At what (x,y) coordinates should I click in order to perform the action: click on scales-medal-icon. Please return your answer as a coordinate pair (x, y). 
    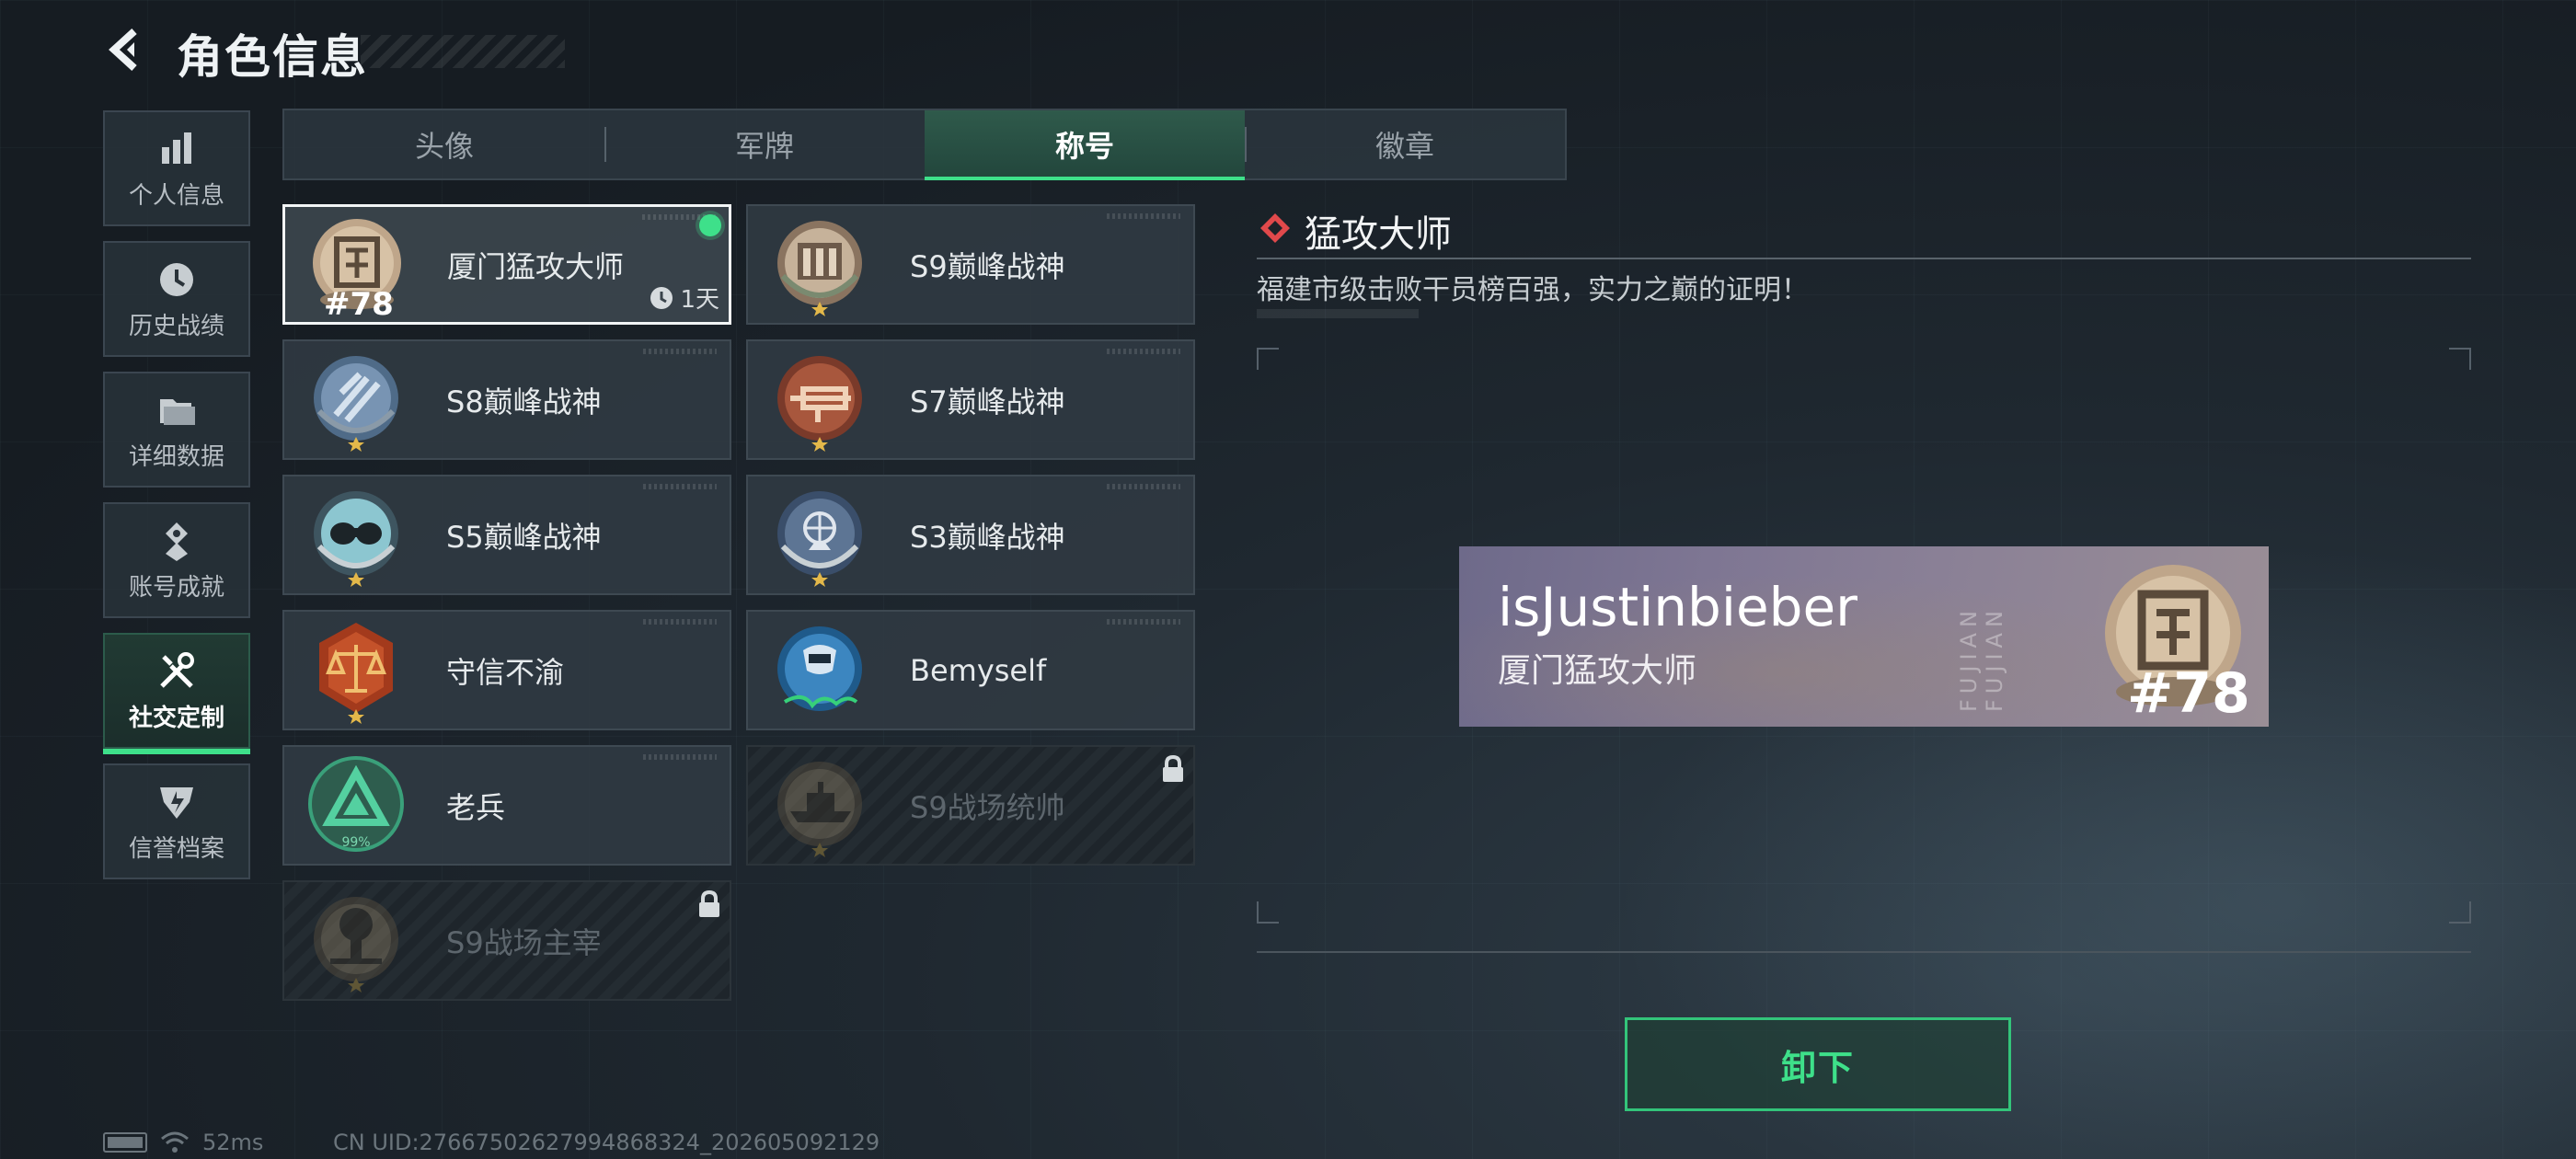
    Looking at the image, I should click on (356, 673).